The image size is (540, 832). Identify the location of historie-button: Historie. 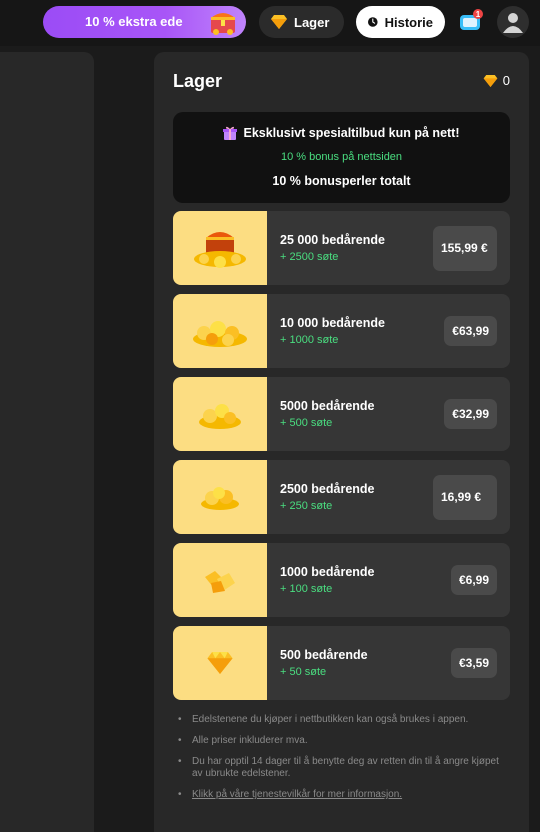
(400, 22).